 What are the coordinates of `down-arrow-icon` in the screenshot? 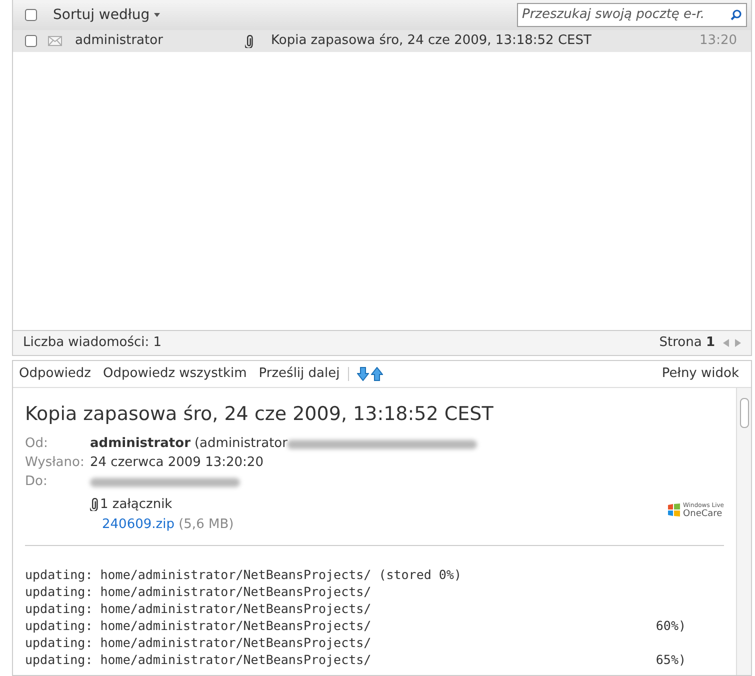 It's located at (362, 374).